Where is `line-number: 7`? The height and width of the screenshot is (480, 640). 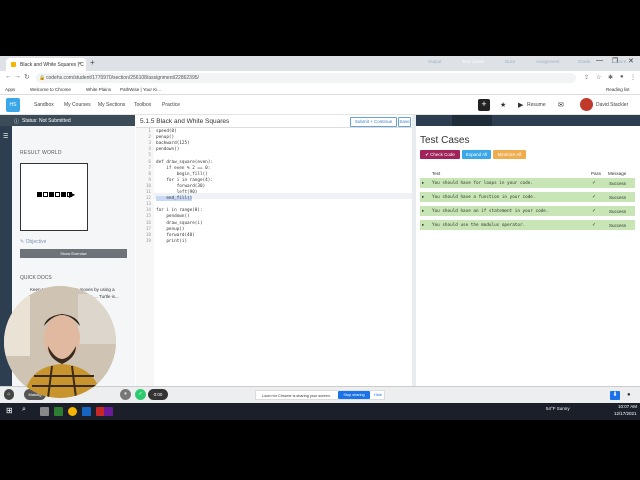
line-number: 7 is located at coordinates (149, 168).